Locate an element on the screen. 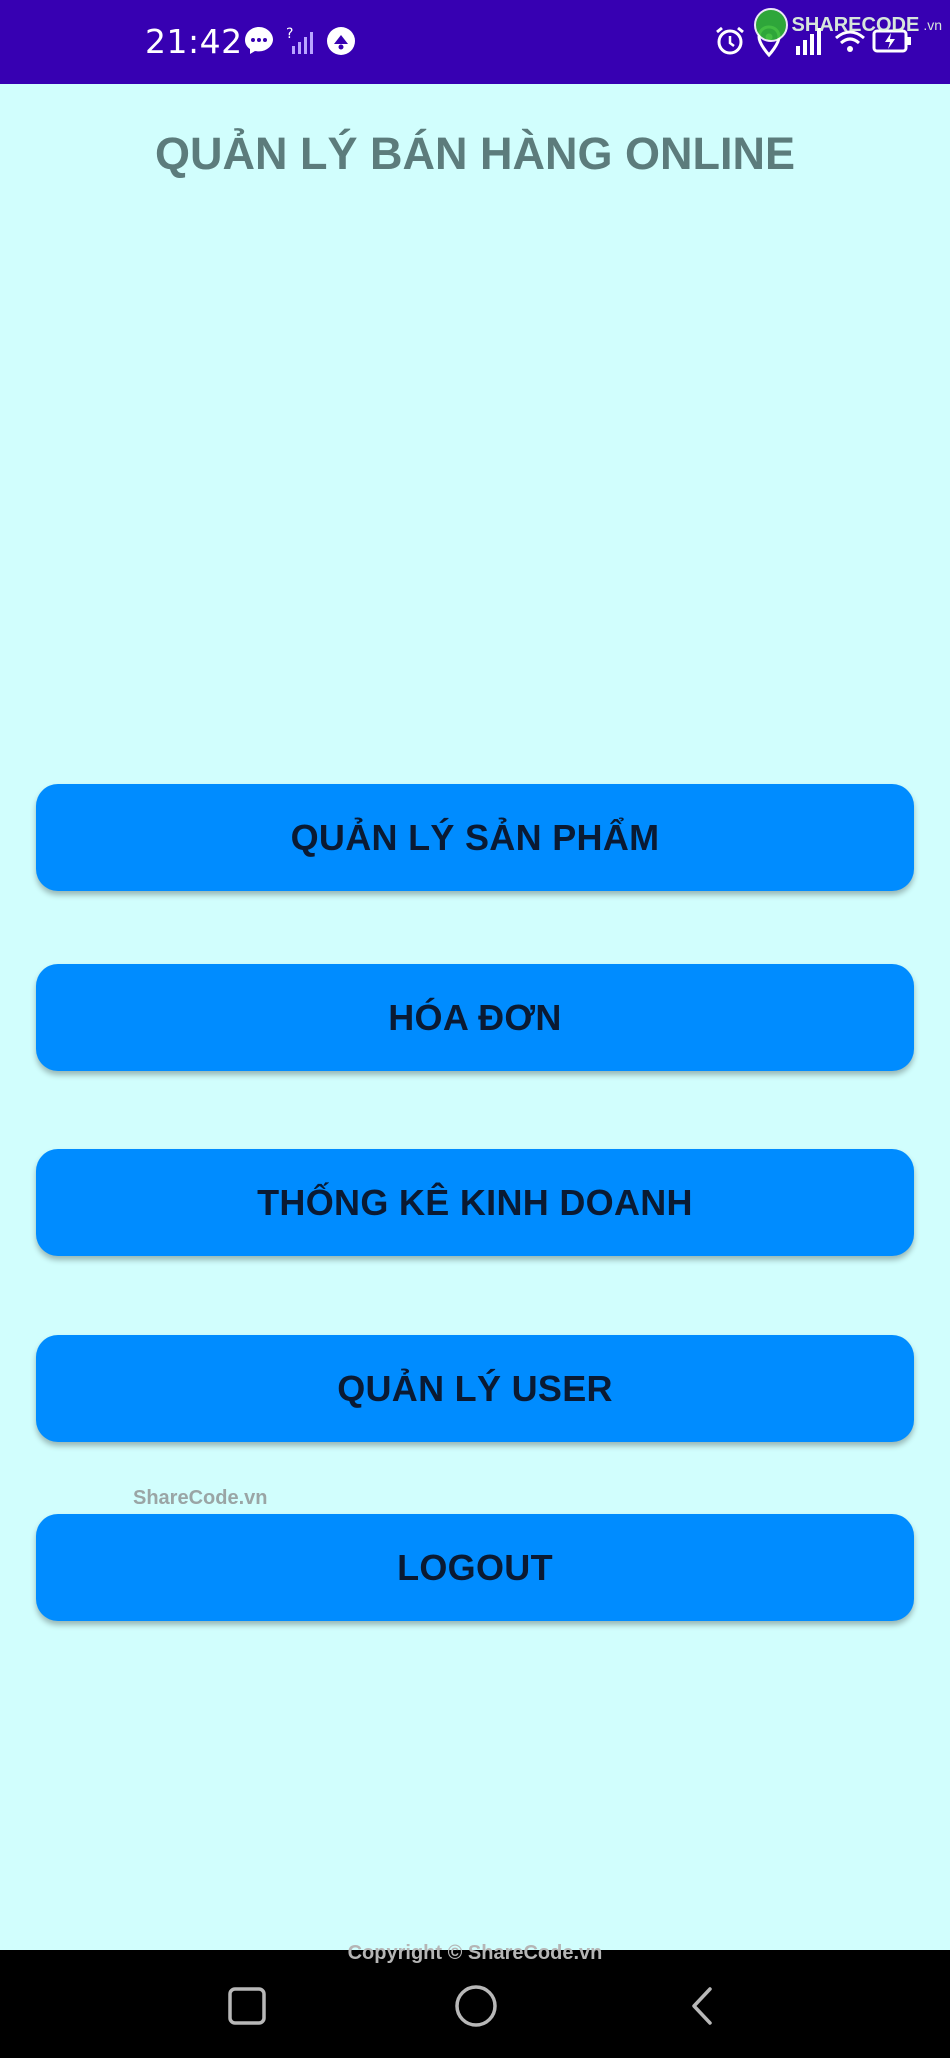  signal-unknown-icon: ? is located at coordinates (299, 40).